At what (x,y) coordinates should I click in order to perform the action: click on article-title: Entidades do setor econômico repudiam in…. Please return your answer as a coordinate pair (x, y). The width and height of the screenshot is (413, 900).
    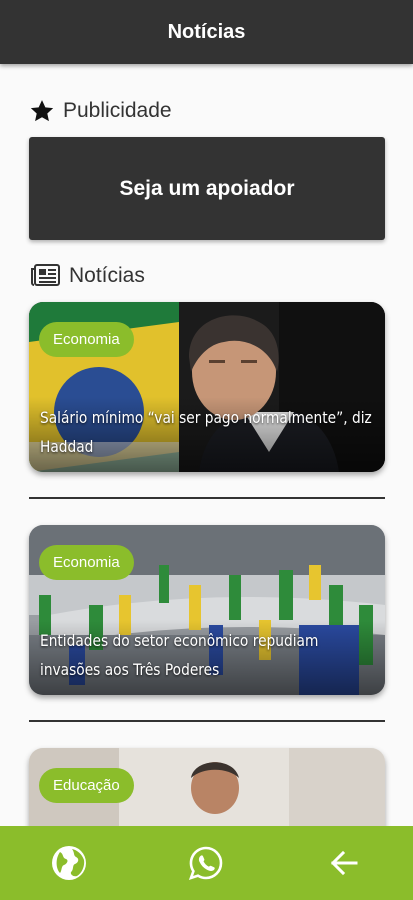
    Looking at the image, I should click on (179, 655).